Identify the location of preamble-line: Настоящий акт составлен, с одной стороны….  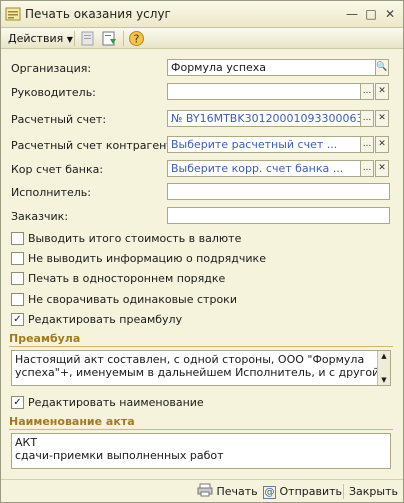
(190, 359).